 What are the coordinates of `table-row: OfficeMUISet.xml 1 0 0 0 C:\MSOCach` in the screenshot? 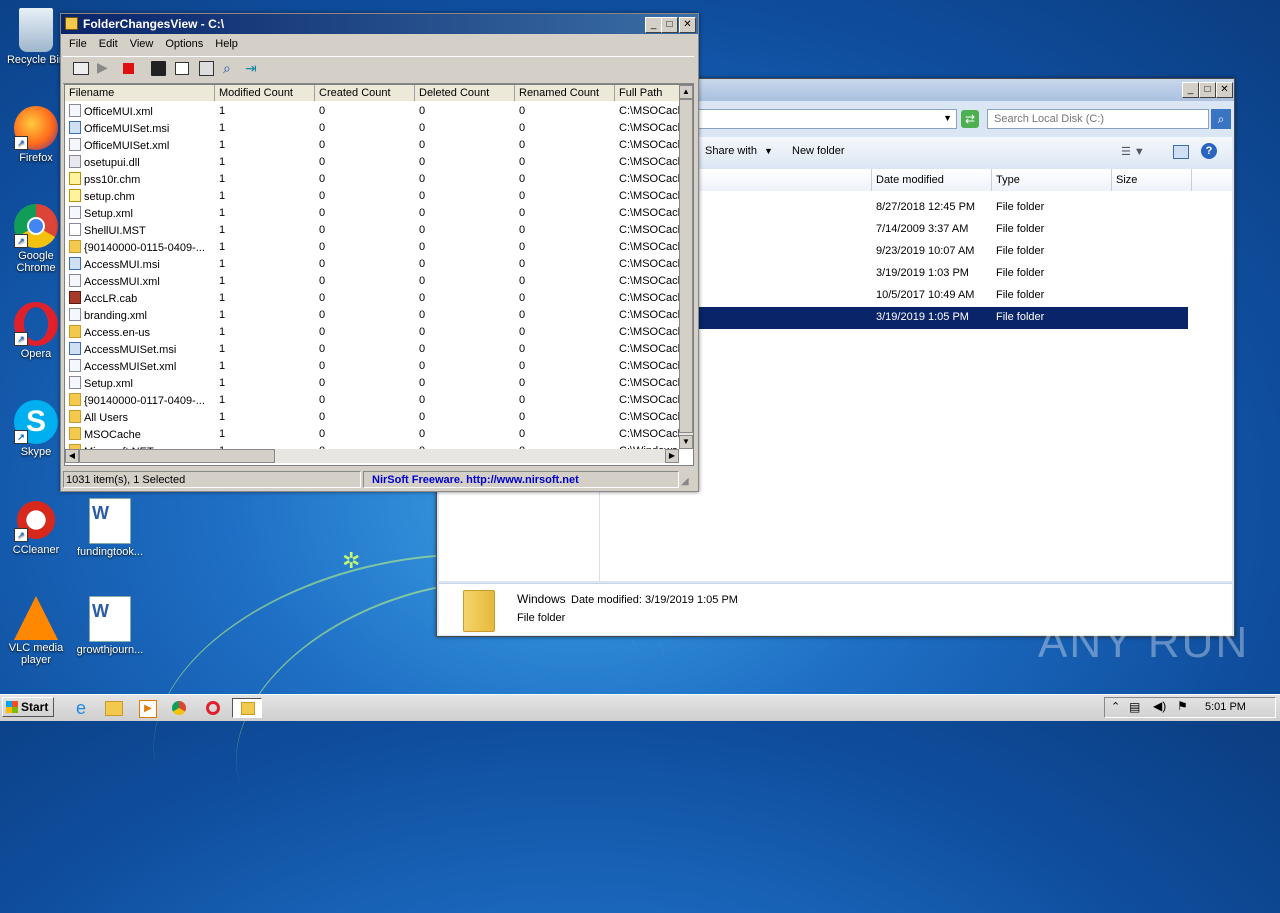 It's located at (373, 144).